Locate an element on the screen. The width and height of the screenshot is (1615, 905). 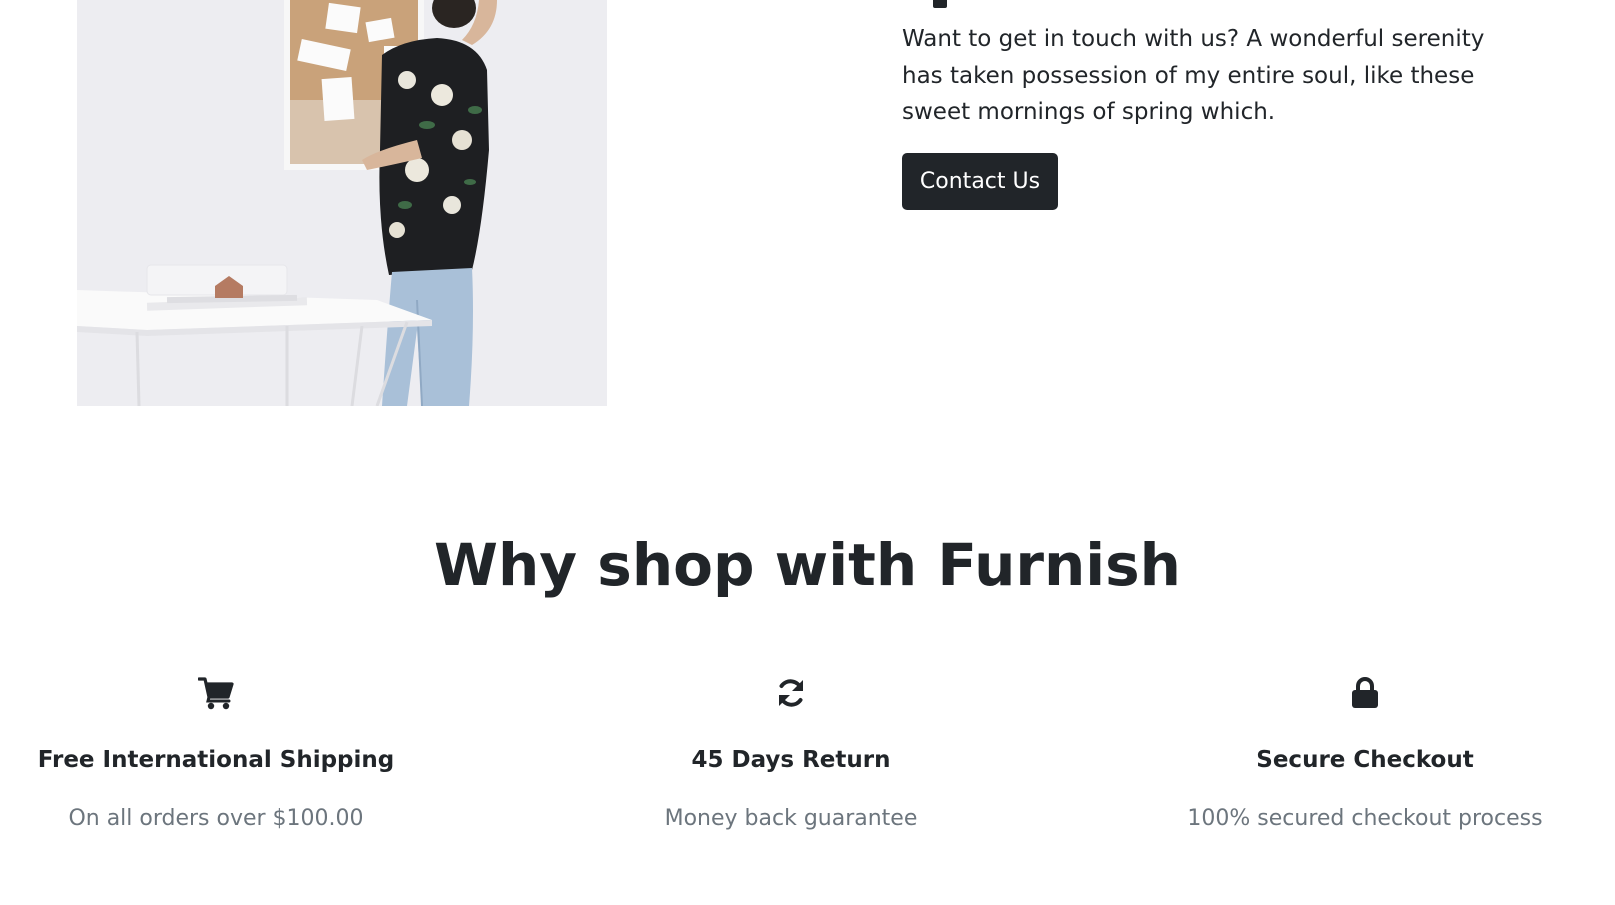
feature-description: 100% secured checkout process is located at coordinates (1365, 818).